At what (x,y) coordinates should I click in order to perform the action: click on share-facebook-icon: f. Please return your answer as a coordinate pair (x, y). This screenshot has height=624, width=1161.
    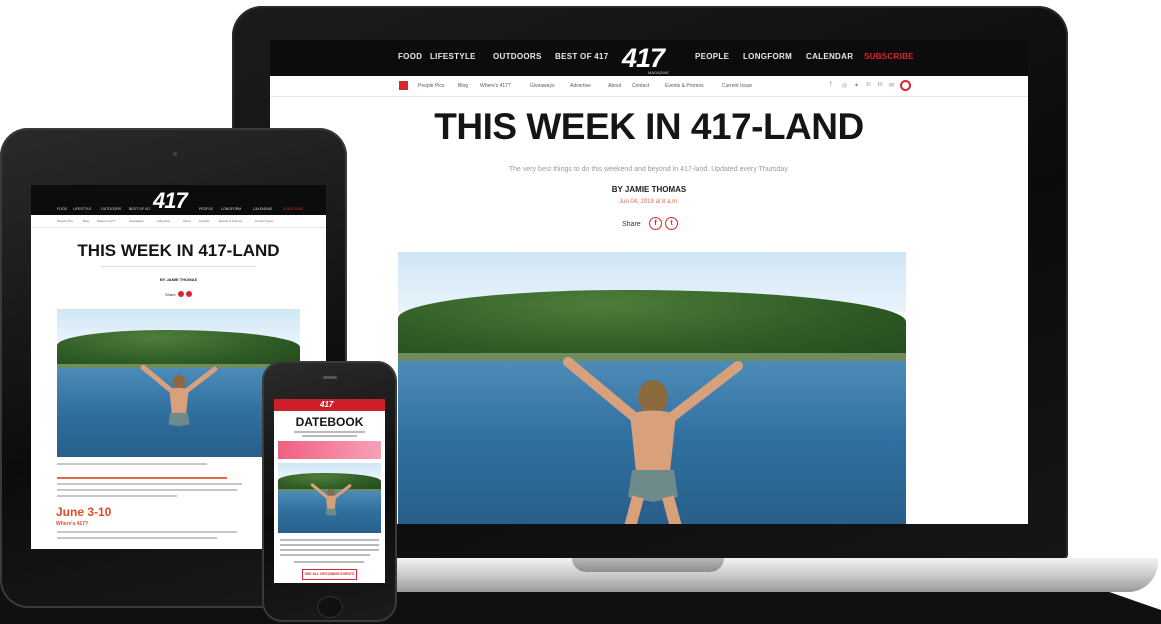
    Looking at the image, I should click on (655, 223).